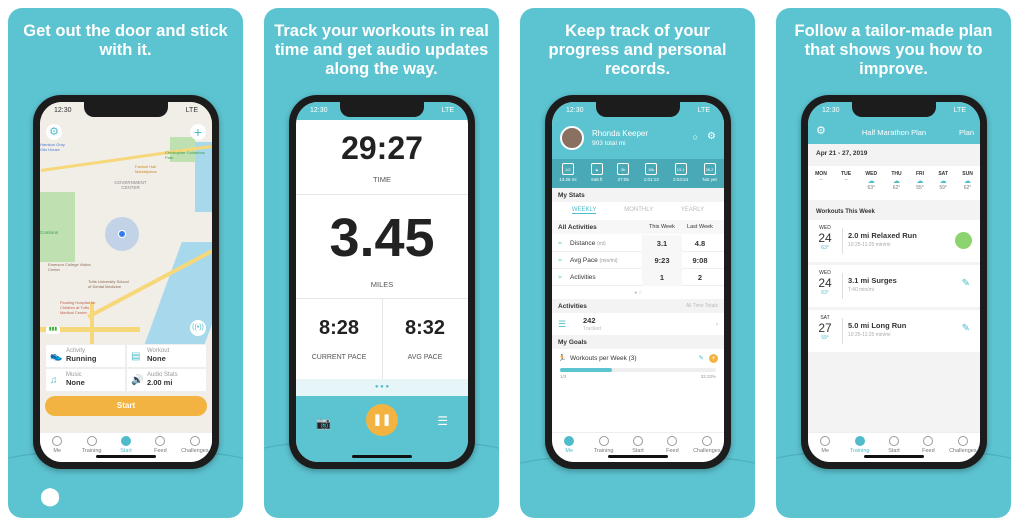  Describe the element at coordinates (382, 420) in the screenshot. I see `pause-button: ❚❚` at that location.